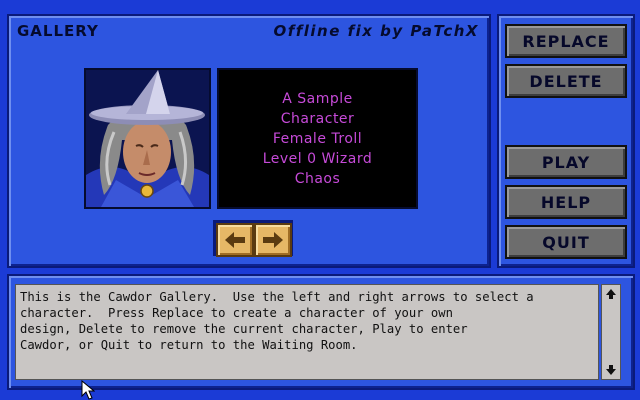  I want to click on character-name-line-2: Character, so click(317, 118).